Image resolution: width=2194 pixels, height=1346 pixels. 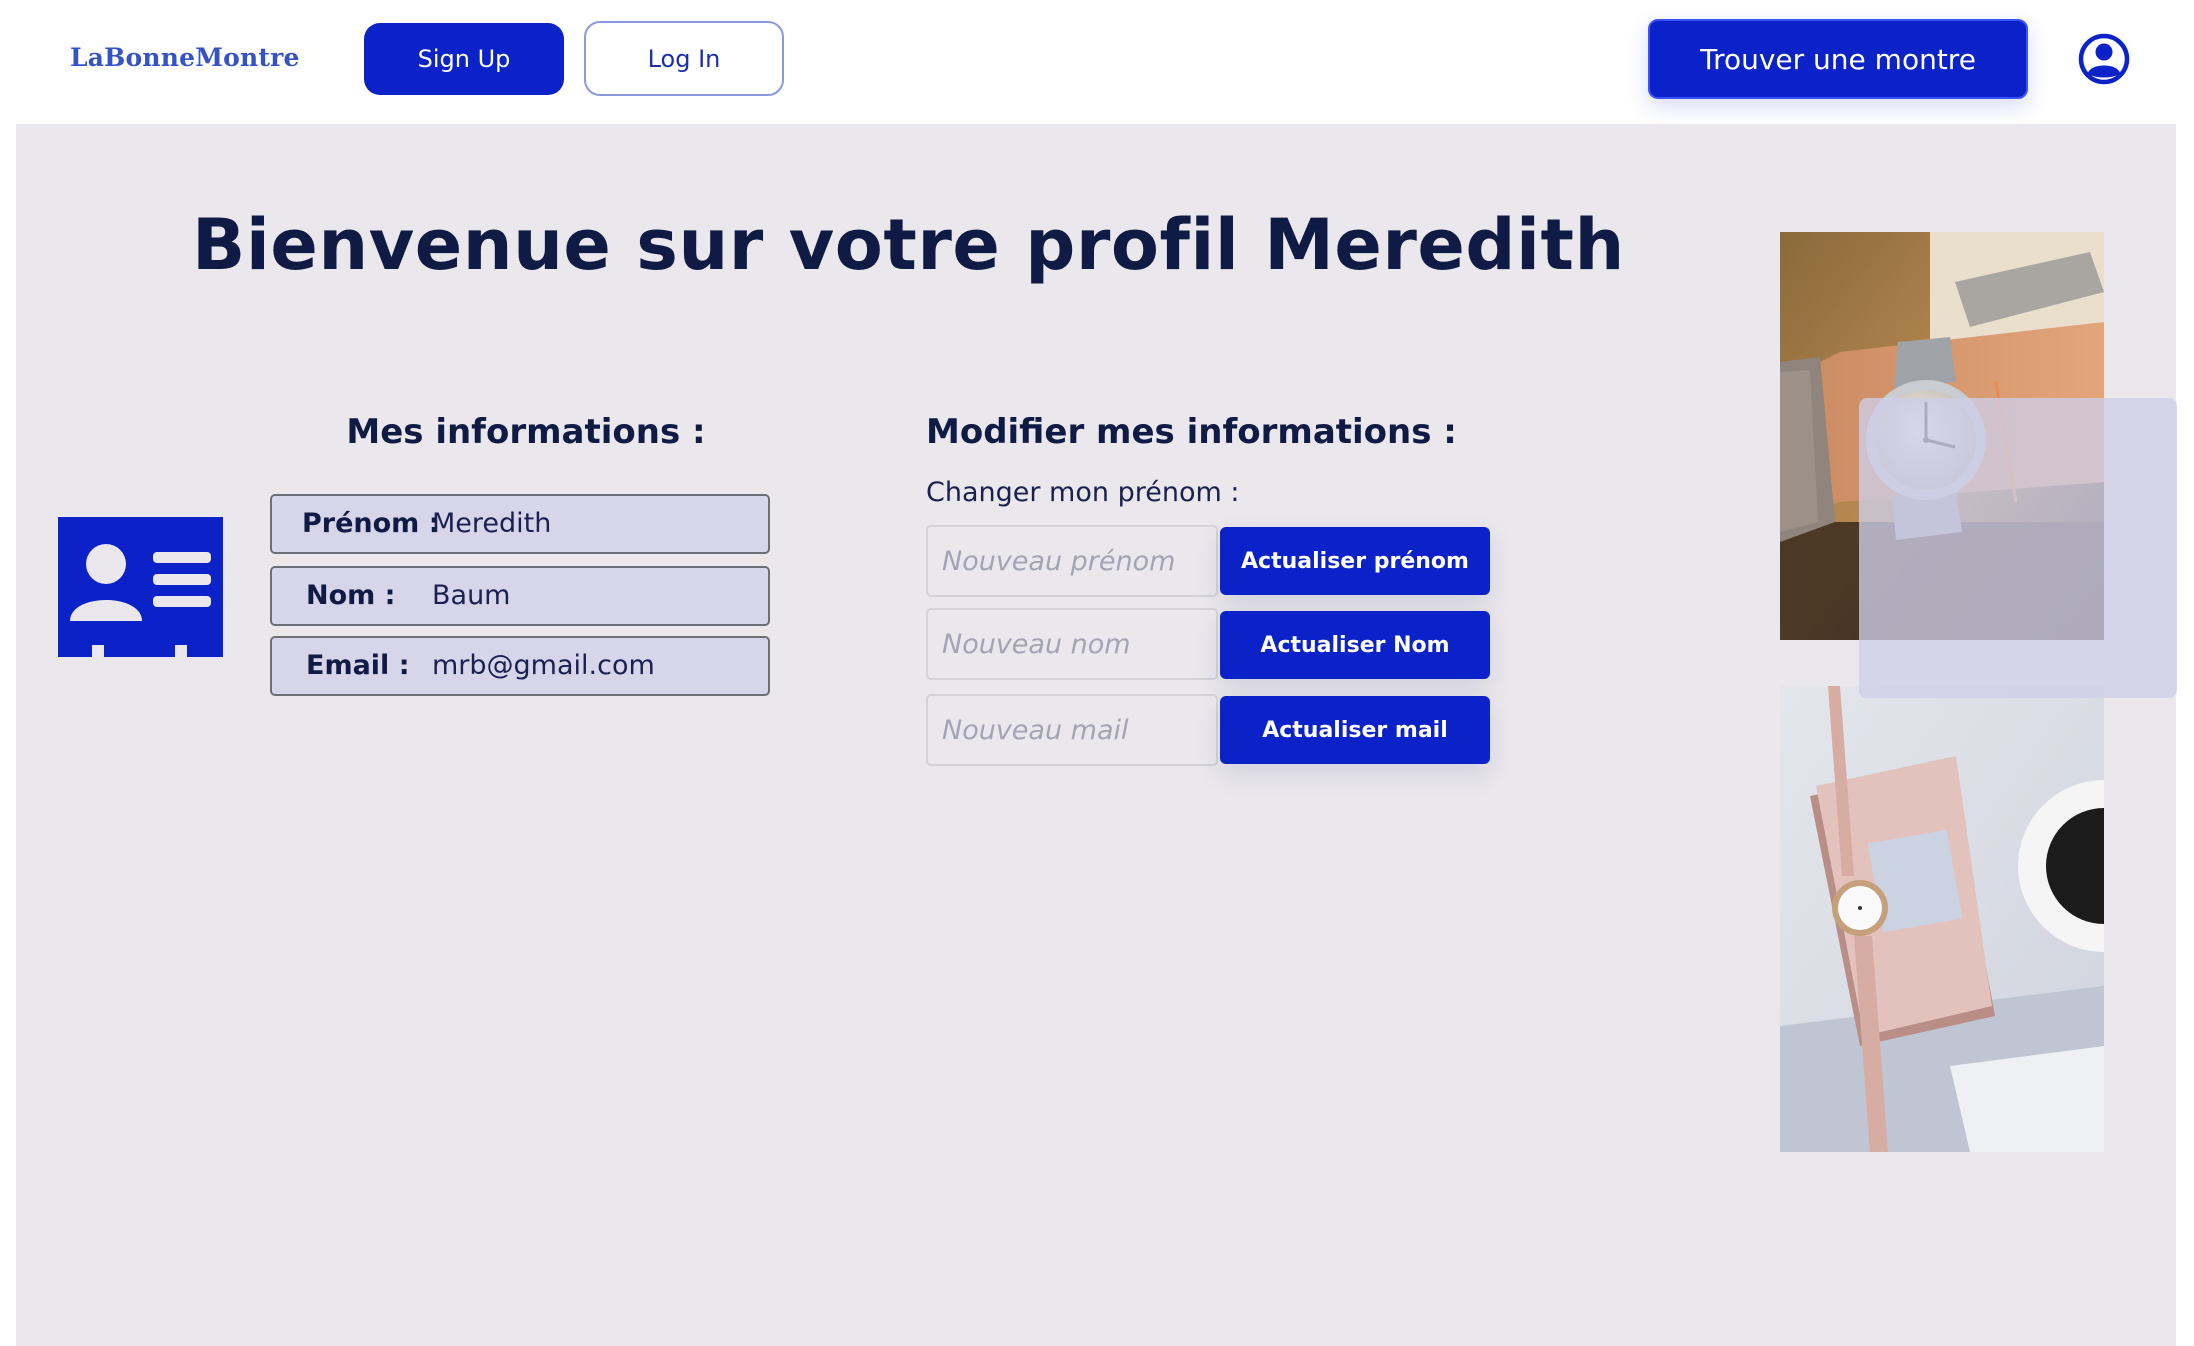 What do you see at coordinates (1072, 730) in the screenshot?
I see `new-email-input` at bounding box center [1072, 730].